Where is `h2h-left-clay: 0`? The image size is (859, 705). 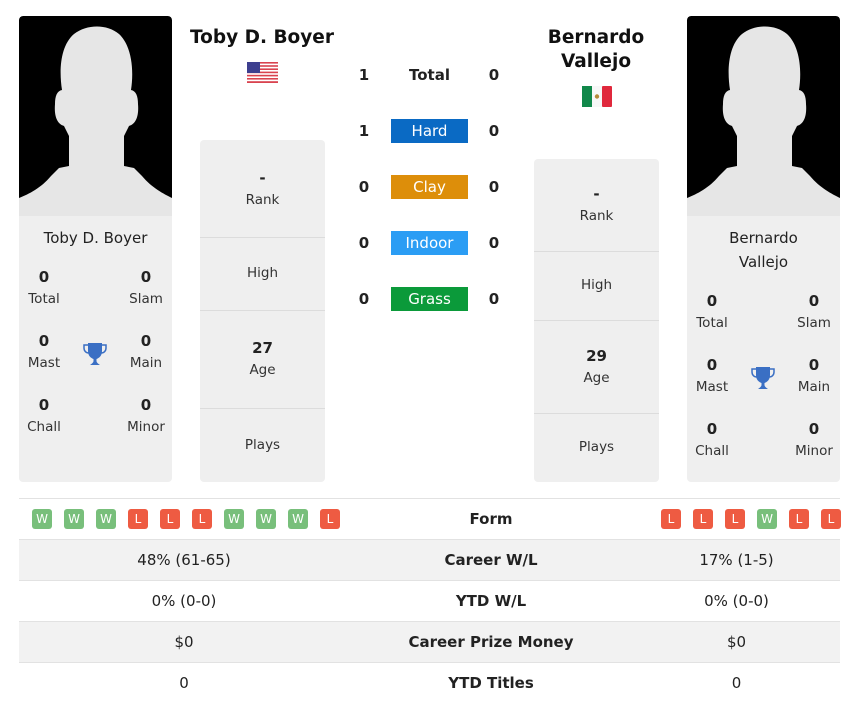 h2h-left-clay: 0 is located at coordinates (364, 187).